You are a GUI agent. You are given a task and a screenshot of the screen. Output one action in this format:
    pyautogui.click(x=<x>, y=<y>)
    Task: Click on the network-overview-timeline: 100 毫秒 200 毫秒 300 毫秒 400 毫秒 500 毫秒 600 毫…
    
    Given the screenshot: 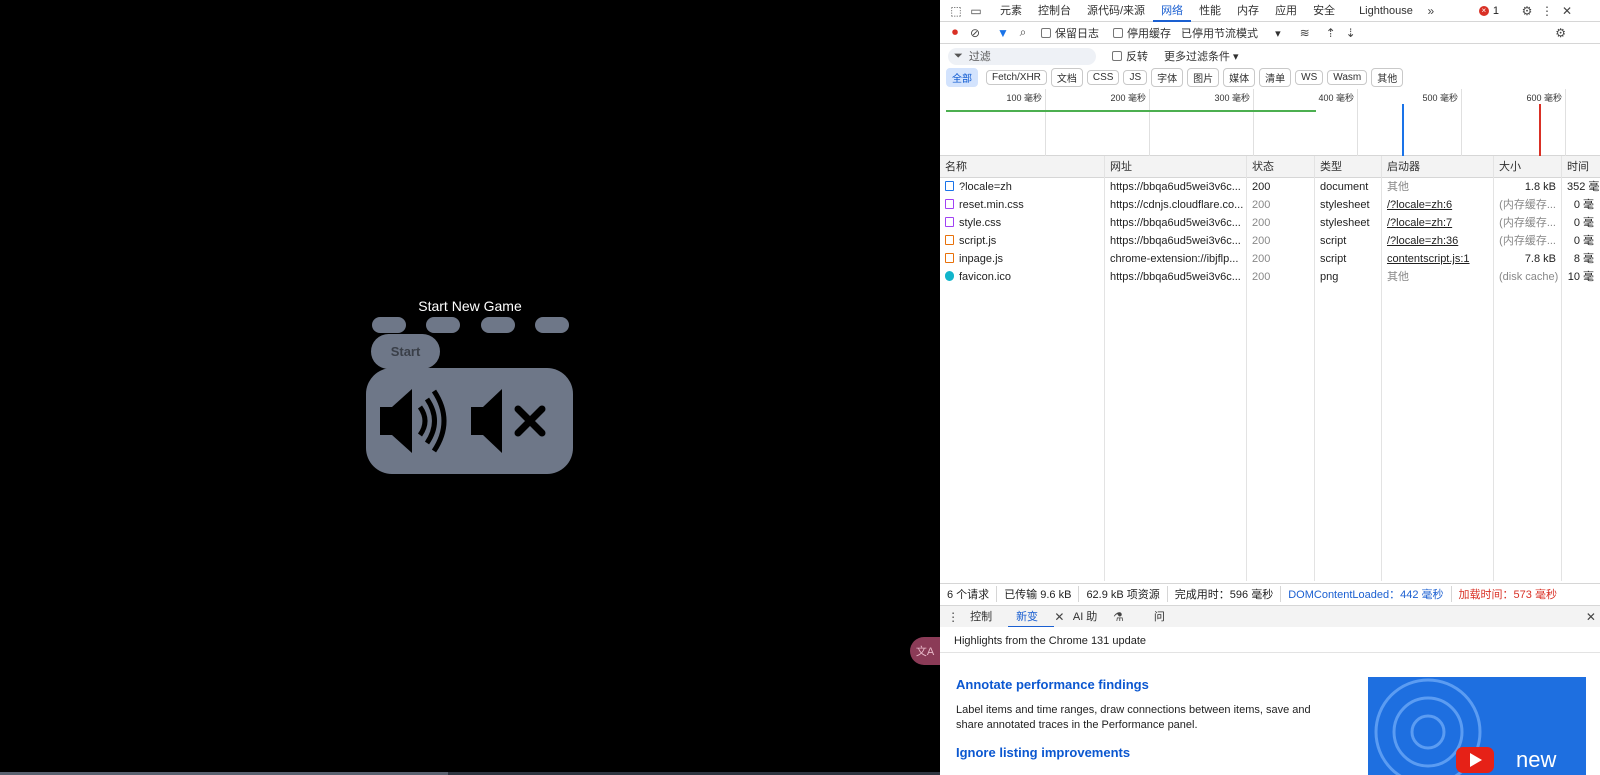 What is the action you would take?
    pyautogui.click(x=1270, y=122)
    